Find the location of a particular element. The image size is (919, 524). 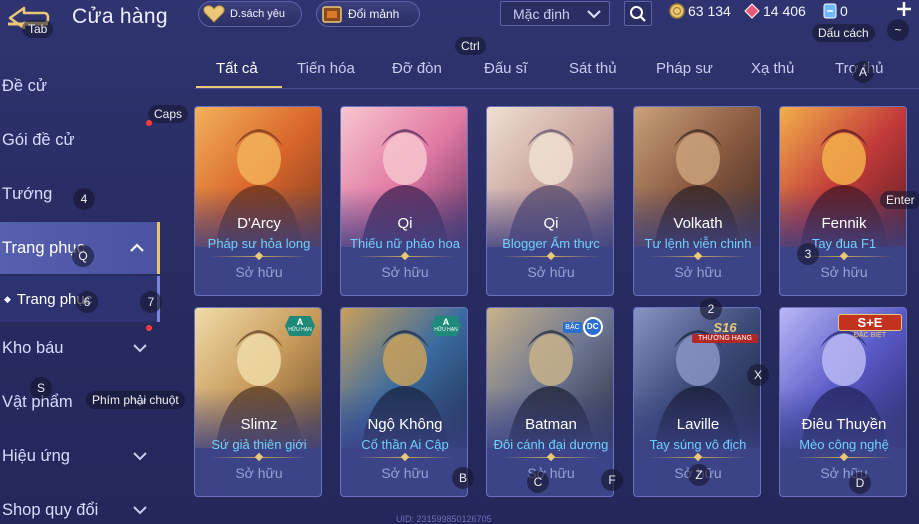

skin-name: Đôi cánh đại dương is located at coordinates (551, 444).